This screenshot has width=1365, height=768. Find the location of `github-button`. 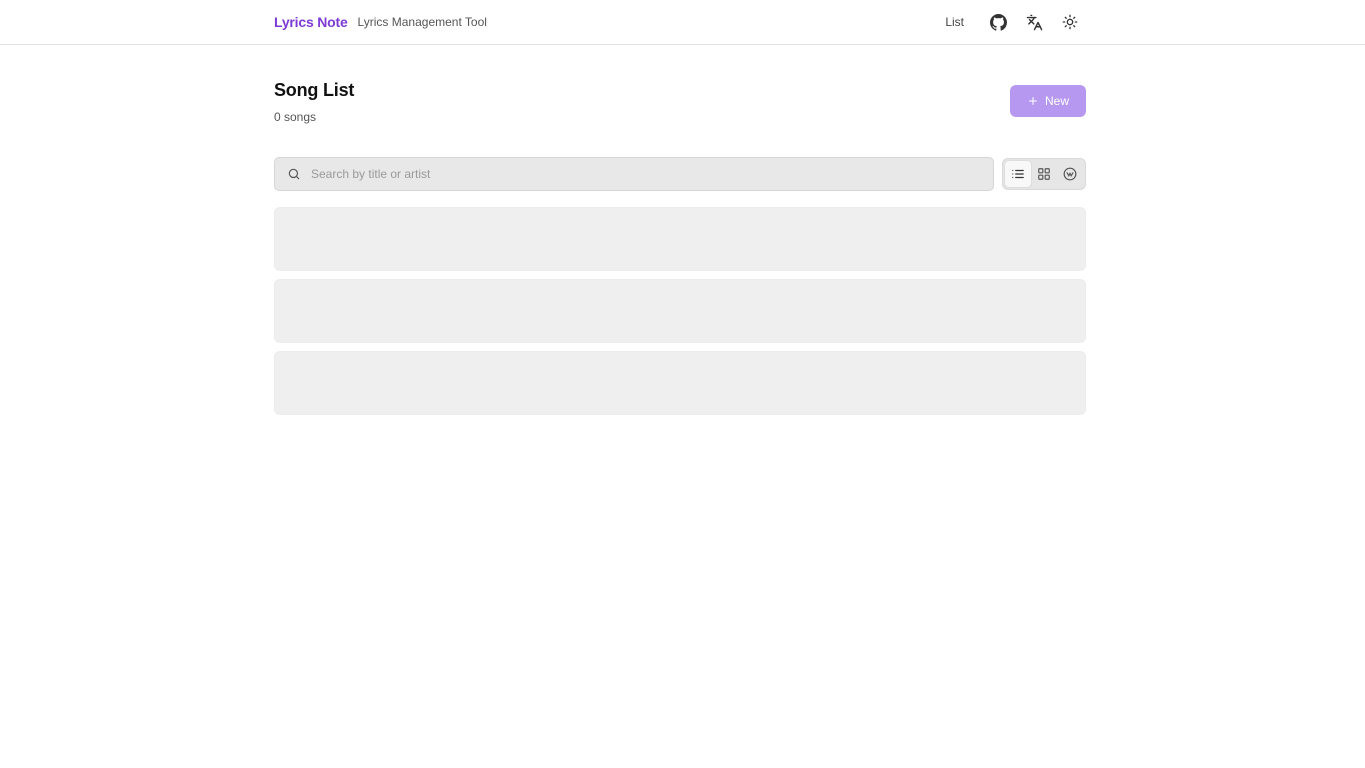

github-button is located at coordinates (998, 22).